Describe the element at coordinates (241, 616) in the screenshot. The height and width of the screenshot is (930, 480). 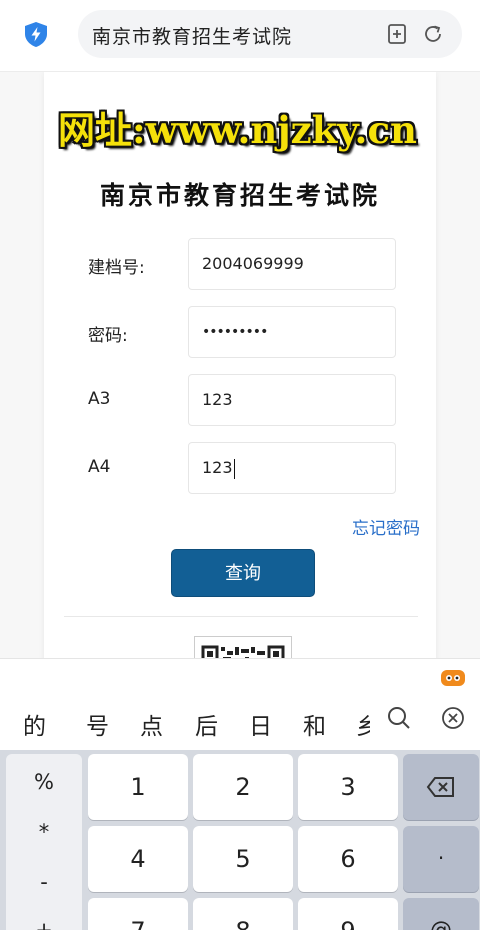
I see `divider` at that location.